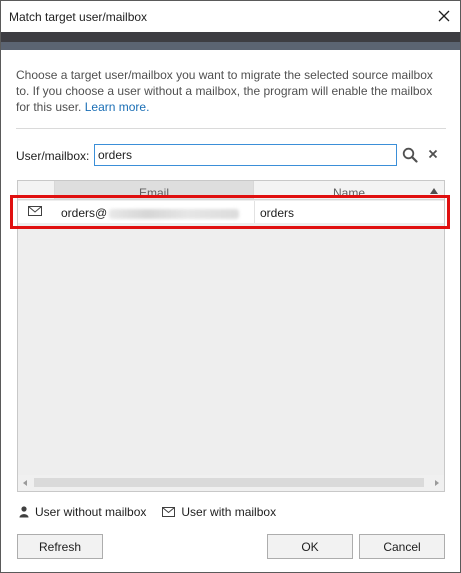  I want to click on cancel-button: Cancel, so click(402, 546).